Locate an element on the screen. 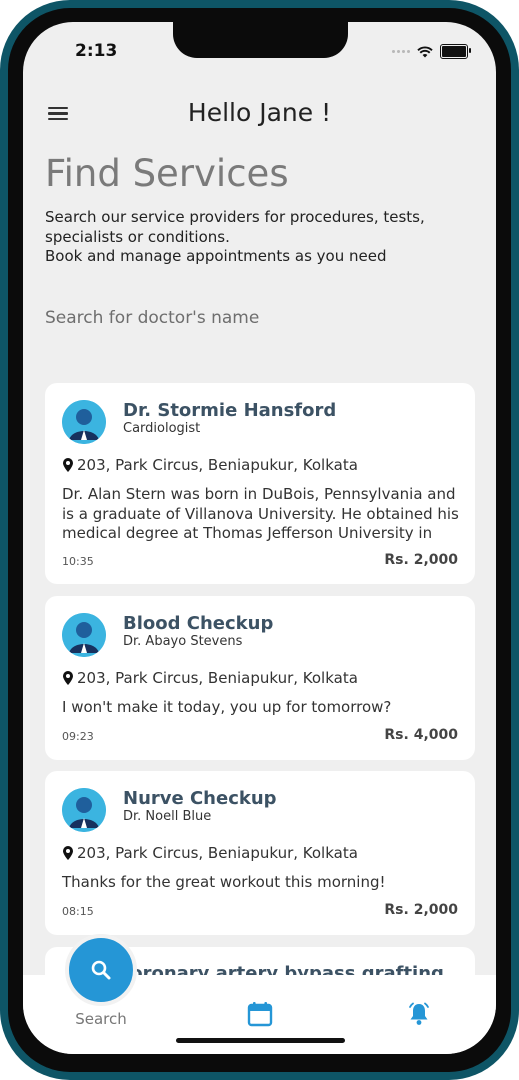 The image size is (519, 1080). search-tab-label: Search is located at coordinates (101, 1019).